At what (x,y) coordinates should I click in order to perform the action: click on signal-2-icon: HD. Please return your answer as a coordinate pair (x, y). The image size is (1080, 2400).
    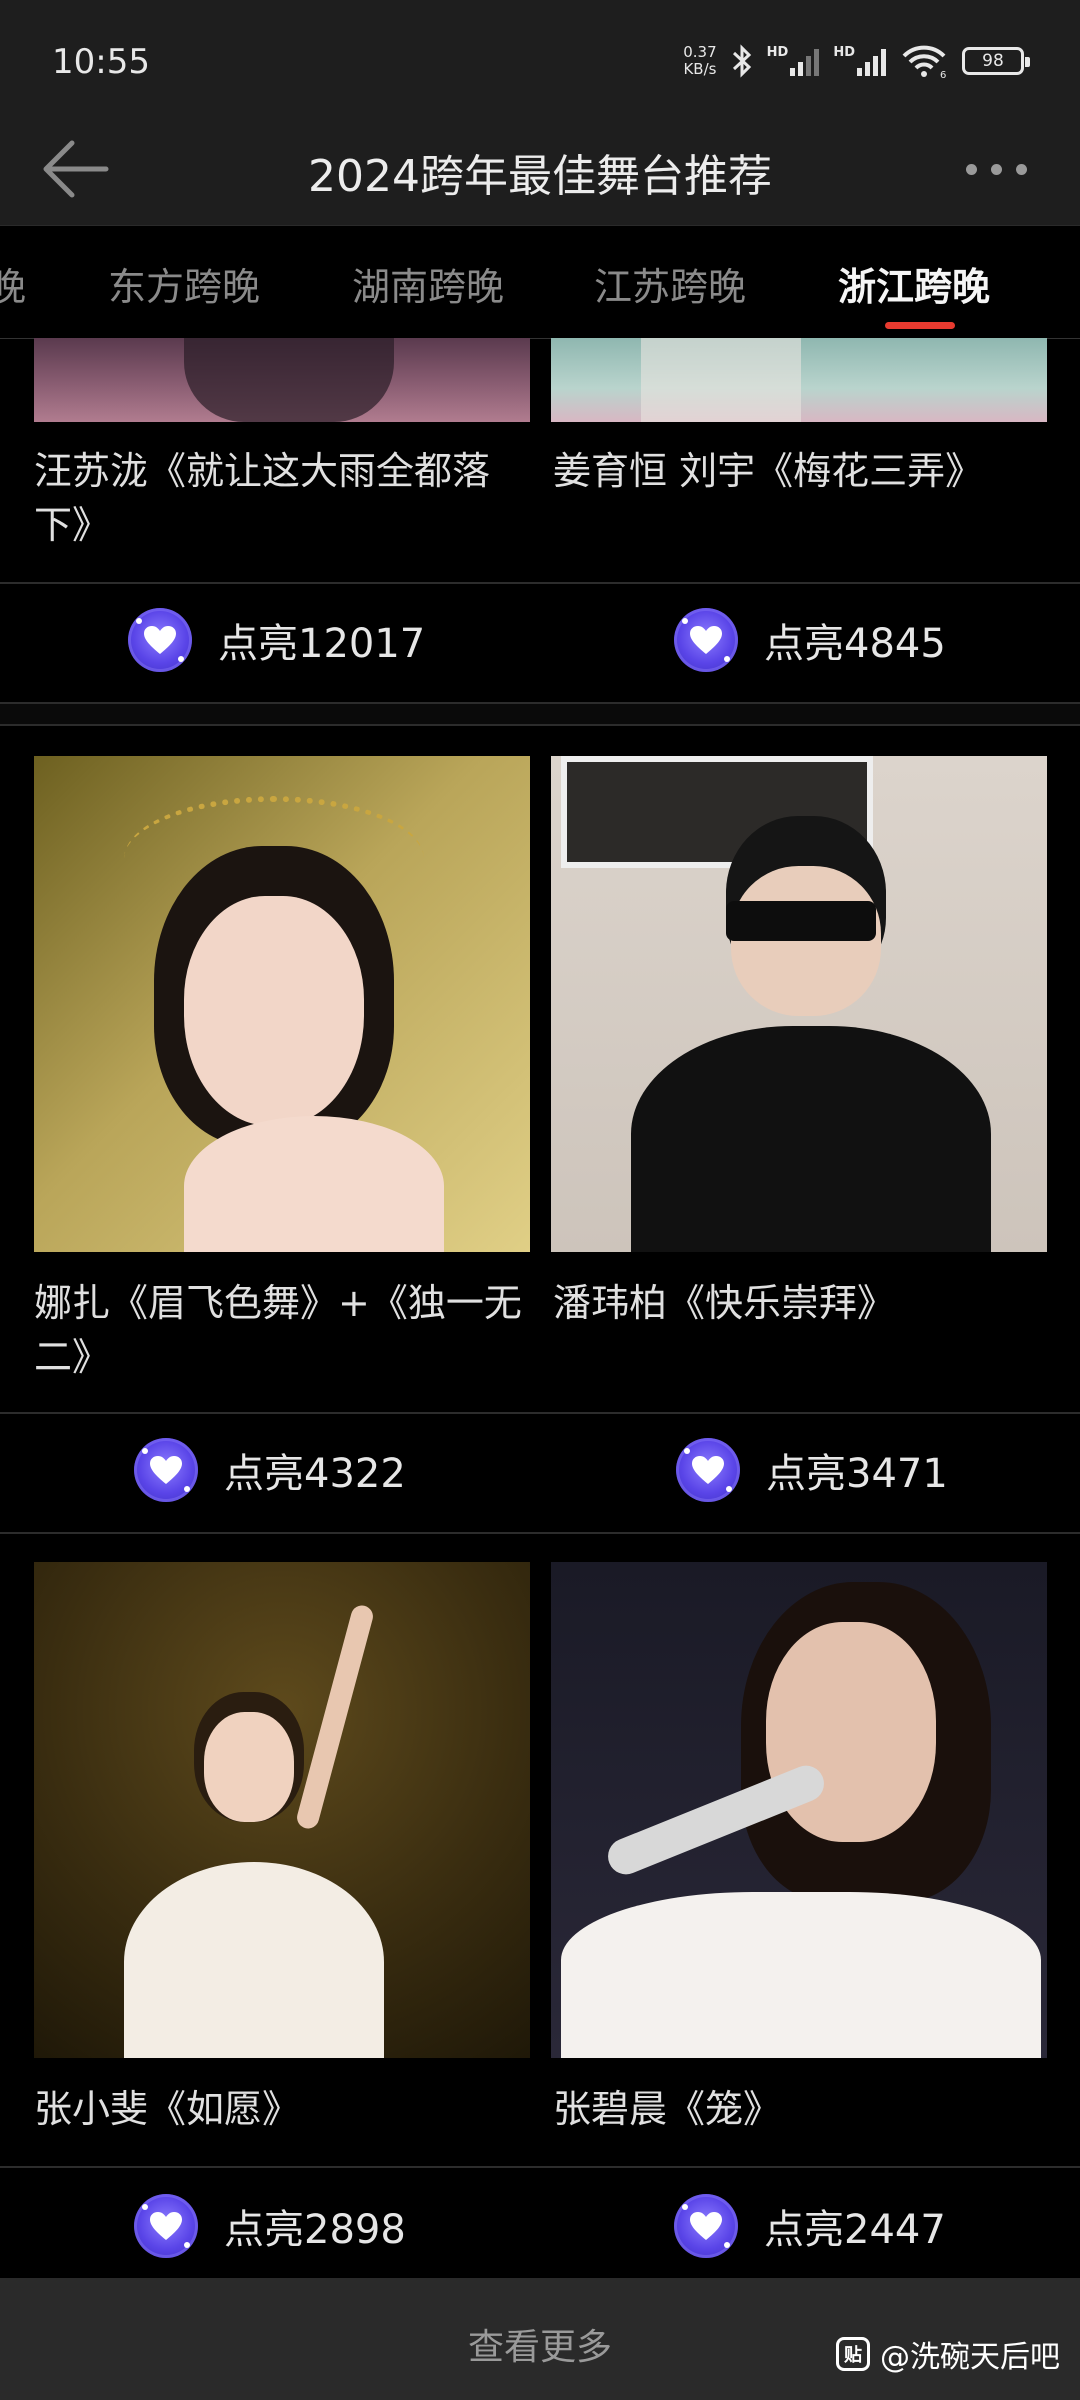
    Looking at the image, I should click on (859, 61).